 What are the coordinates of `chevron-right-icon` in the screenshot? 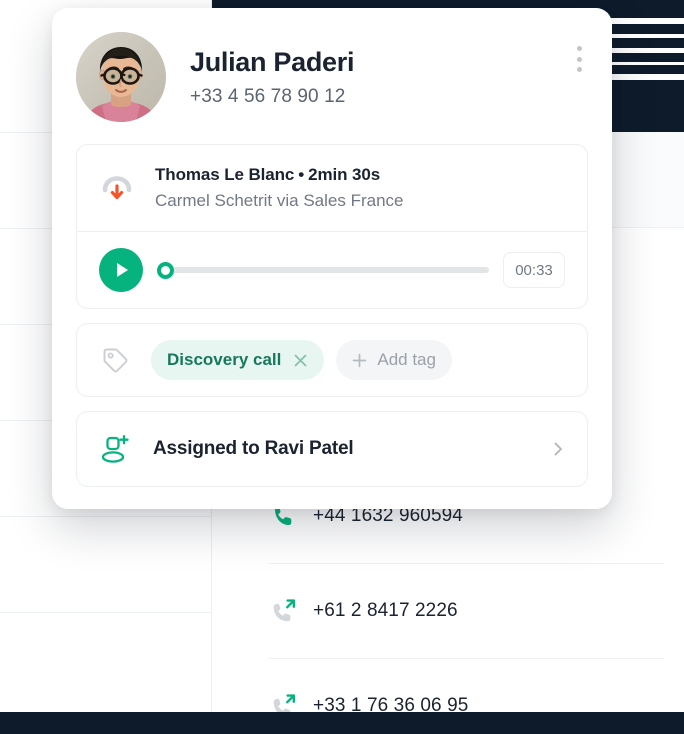 It's located at (558, 449).